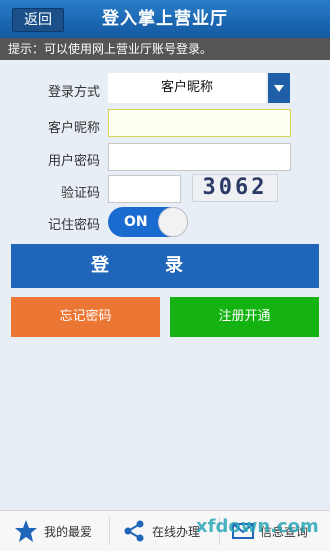 This screenshot has height=551, width=330. What do you see at coordinates (235, 188) in the screenshot?
I see `captcha-image: 3062` at bounding box center [235, 188].